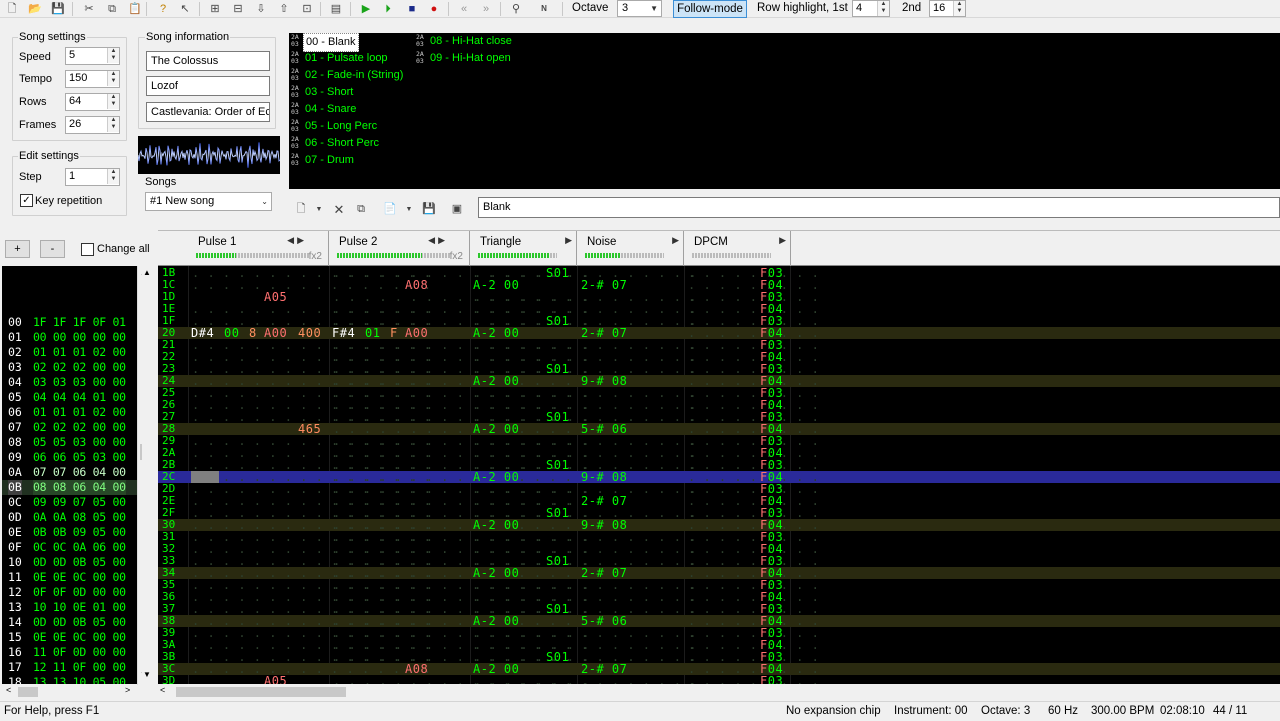 The height and width of the screenshot is (721, 1280). Describe the element at coordinates (69, 692) in the screenshot. I see `frame-list-hscrollbar: < >` at that location.